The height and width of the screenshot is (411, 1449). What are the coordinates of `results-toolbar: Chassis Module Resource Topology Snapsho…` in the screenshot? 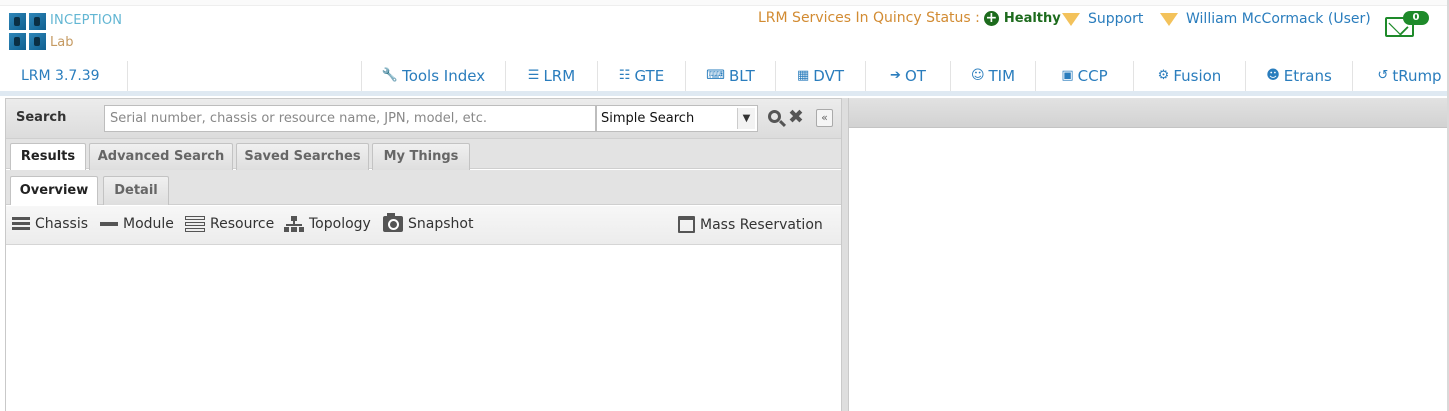 It's located at (423, 225).